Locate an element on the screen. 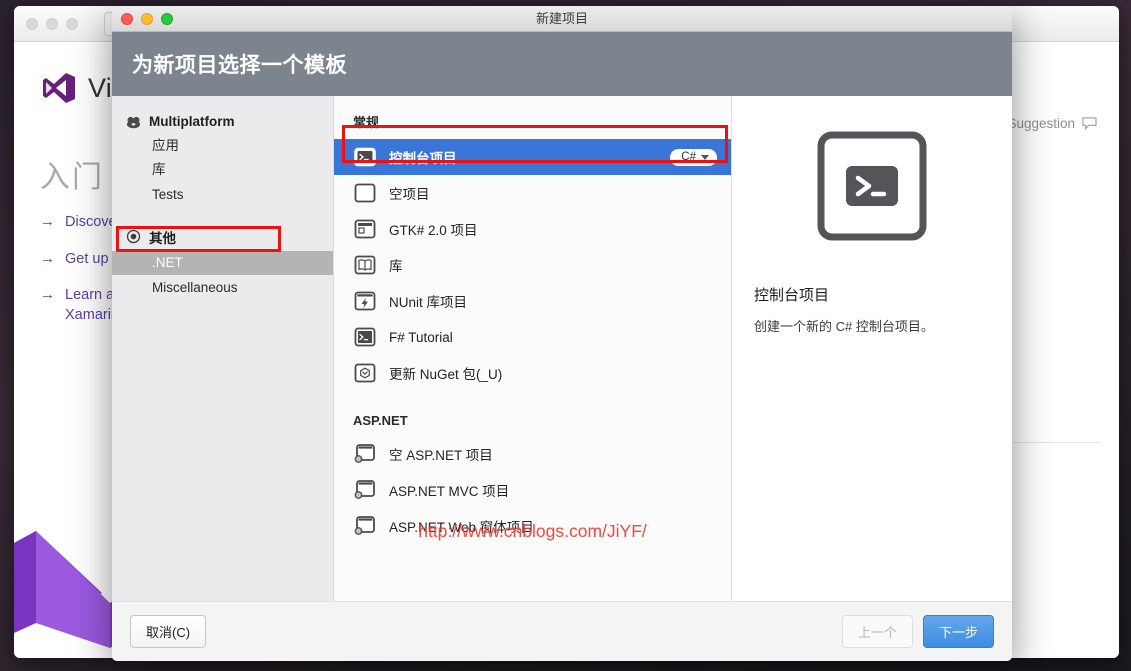 The image size is (1131, 671). vs-minimize-icon is located at coordinates (52, 24).